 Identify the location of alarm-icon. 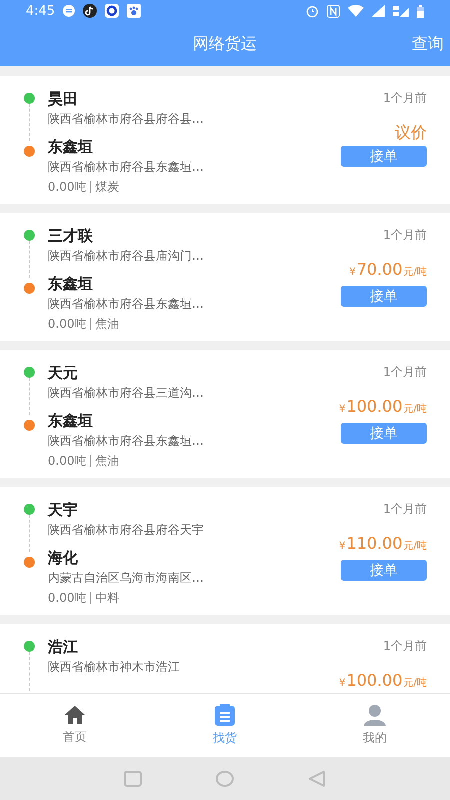
(312, 11).